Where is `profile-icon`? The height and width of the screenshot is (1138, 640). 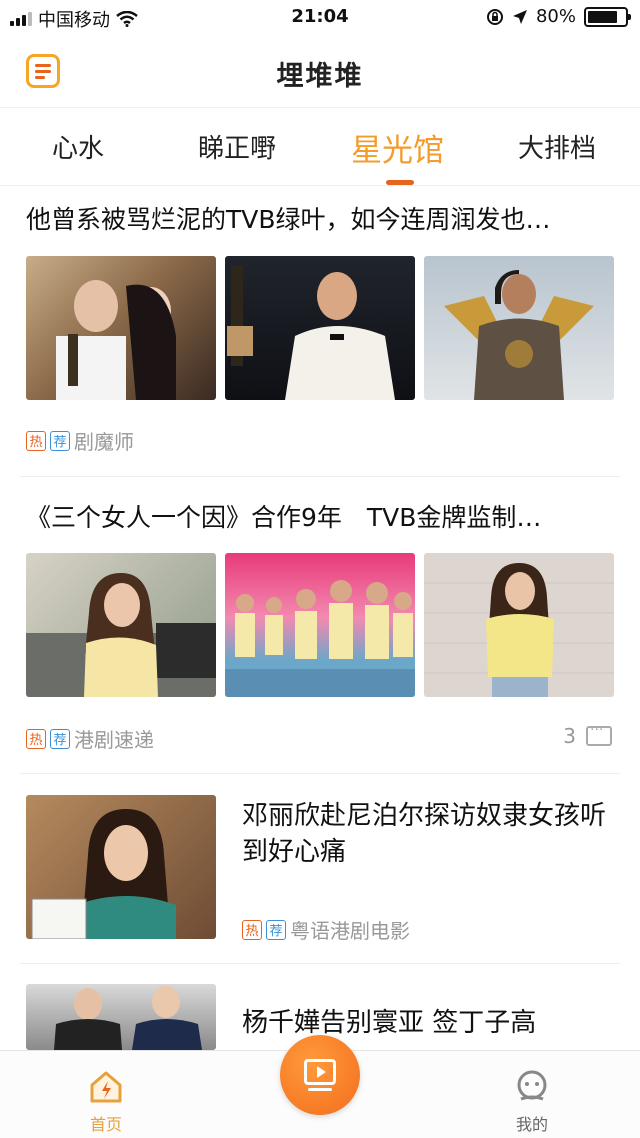
profile-icon is located at coordinates (532, 1085).